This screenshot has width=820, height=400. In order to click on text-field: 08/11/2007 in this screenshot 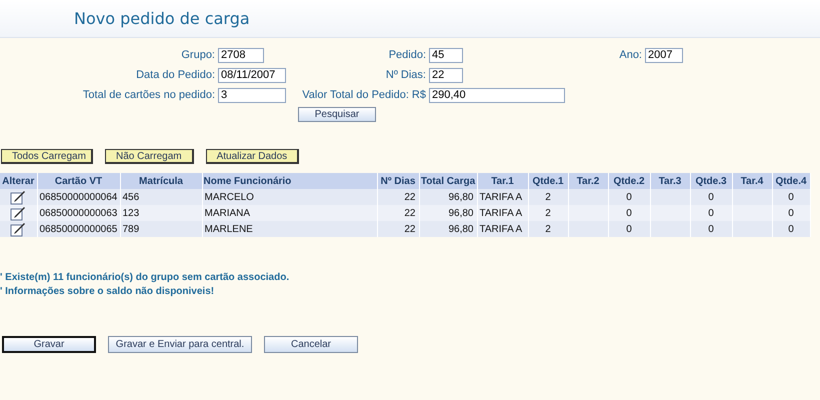, I will do `click(252, 75)`.